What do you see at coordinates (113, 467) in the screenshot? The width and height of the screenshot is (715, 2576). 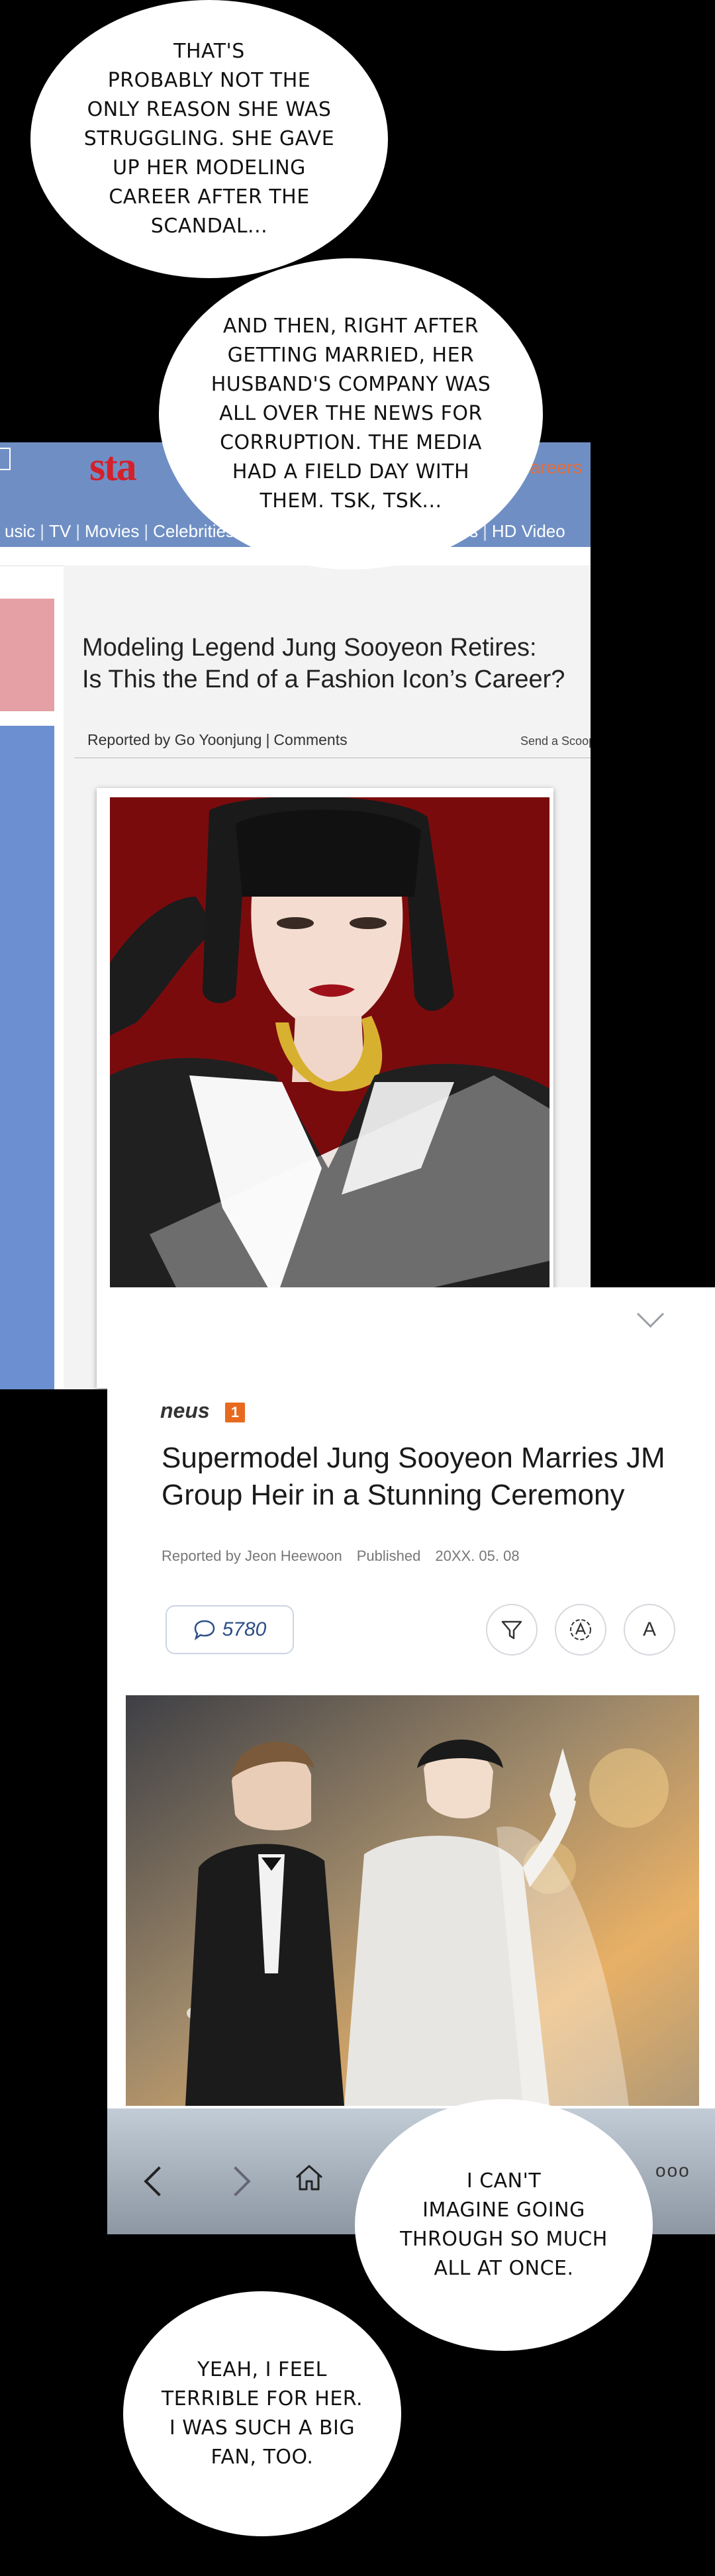 I see `site-logo: sta` at bounding box center [113, 467].